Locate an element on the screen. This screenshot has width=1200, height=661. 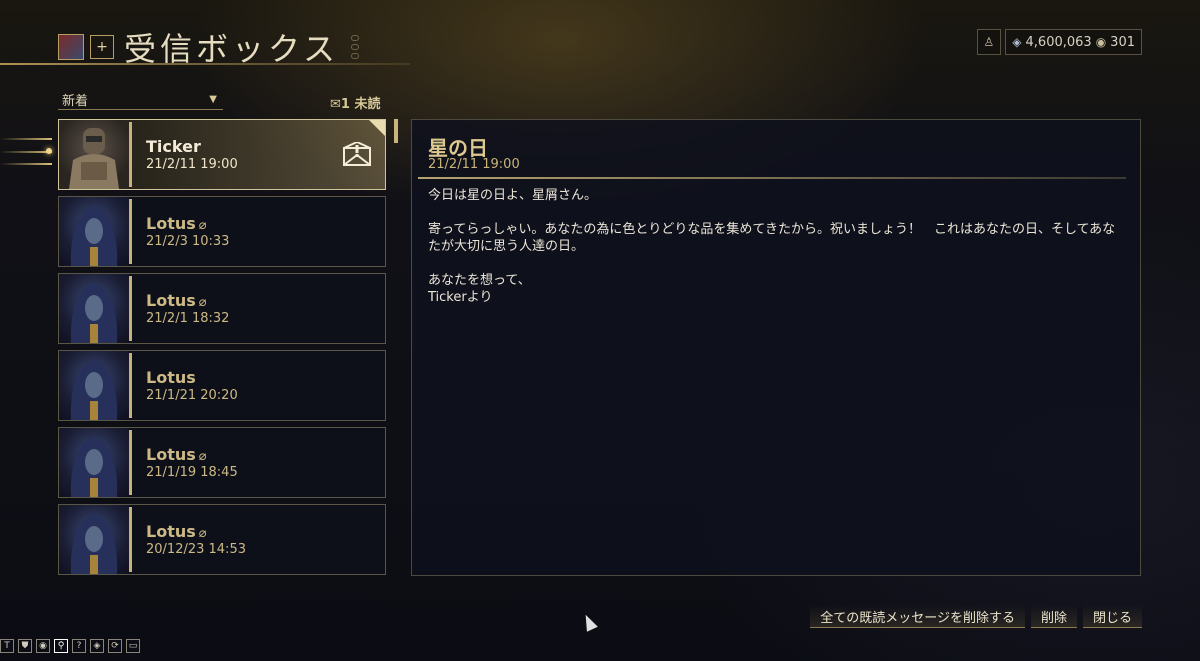
action-bar: 全ての既読メッセージを削除する 削除 閉じる is located at coordinates (976, 616).